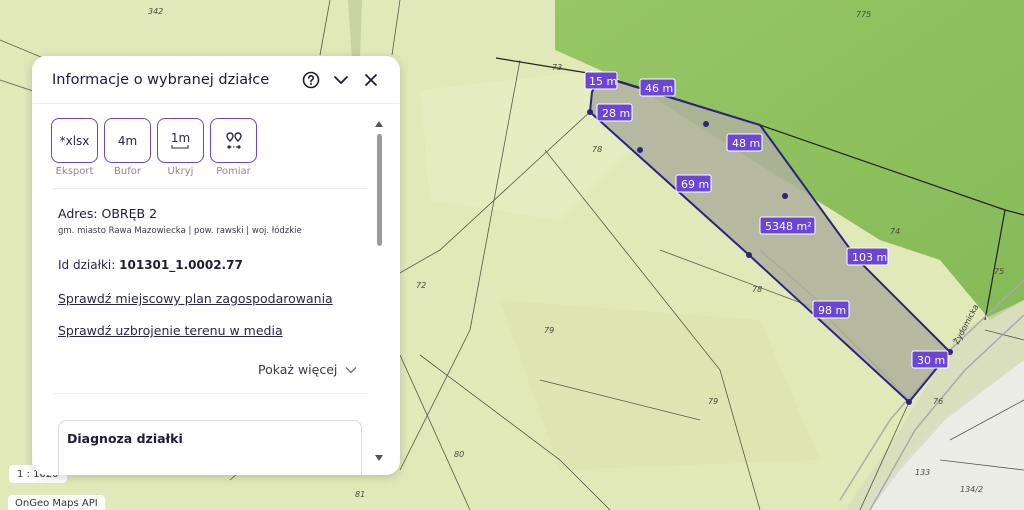 The image size is (1024, 510). Describe the element at coordinates (127, 171) in the screenshot. I see `buffer-label: Bufor` at that location.